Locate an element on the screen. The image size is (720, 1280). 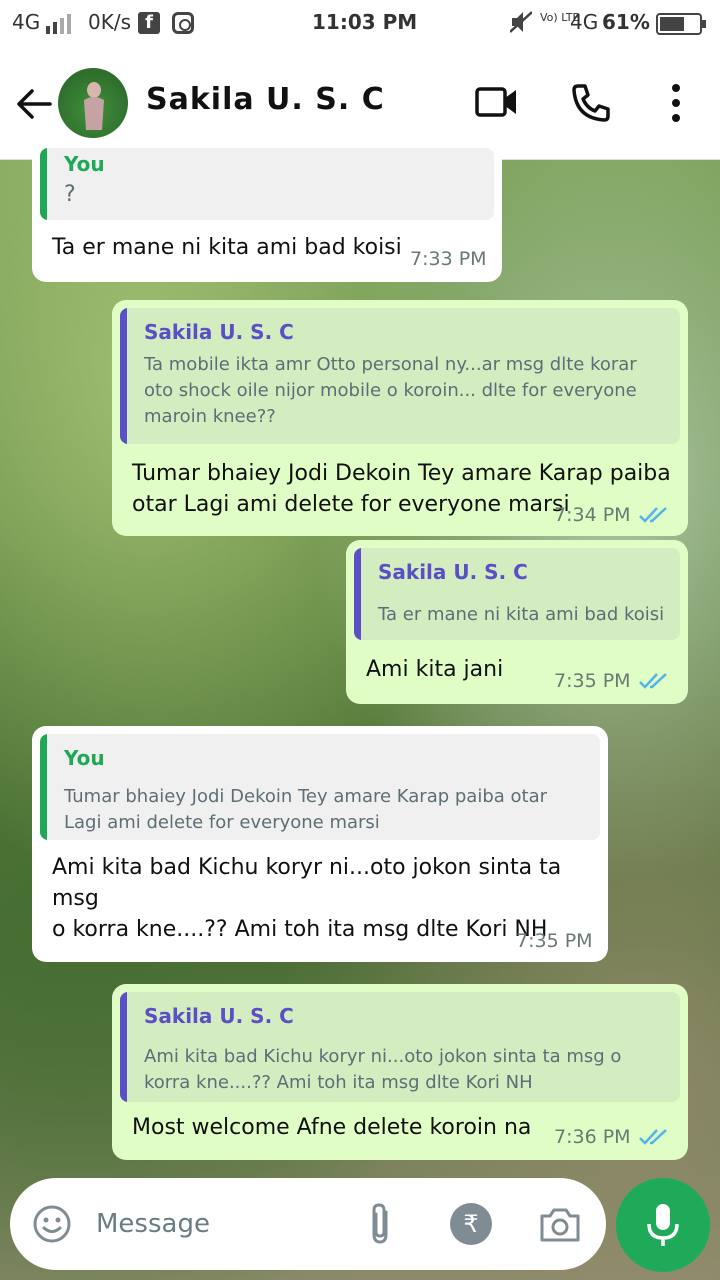
status-bar: 4G 0K/s f 11:03 PM Vo) LTE 4G 61% is located at coordinates (360, 24).